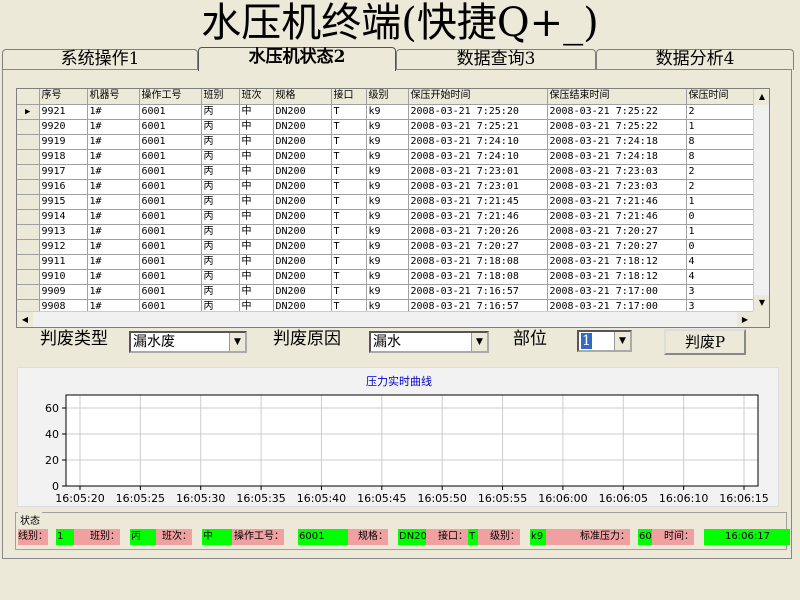 Image resolution: width=800 pixels, height=600 pixels. I want to click on reject-reason-label: 判废原因, so click(307, 339).